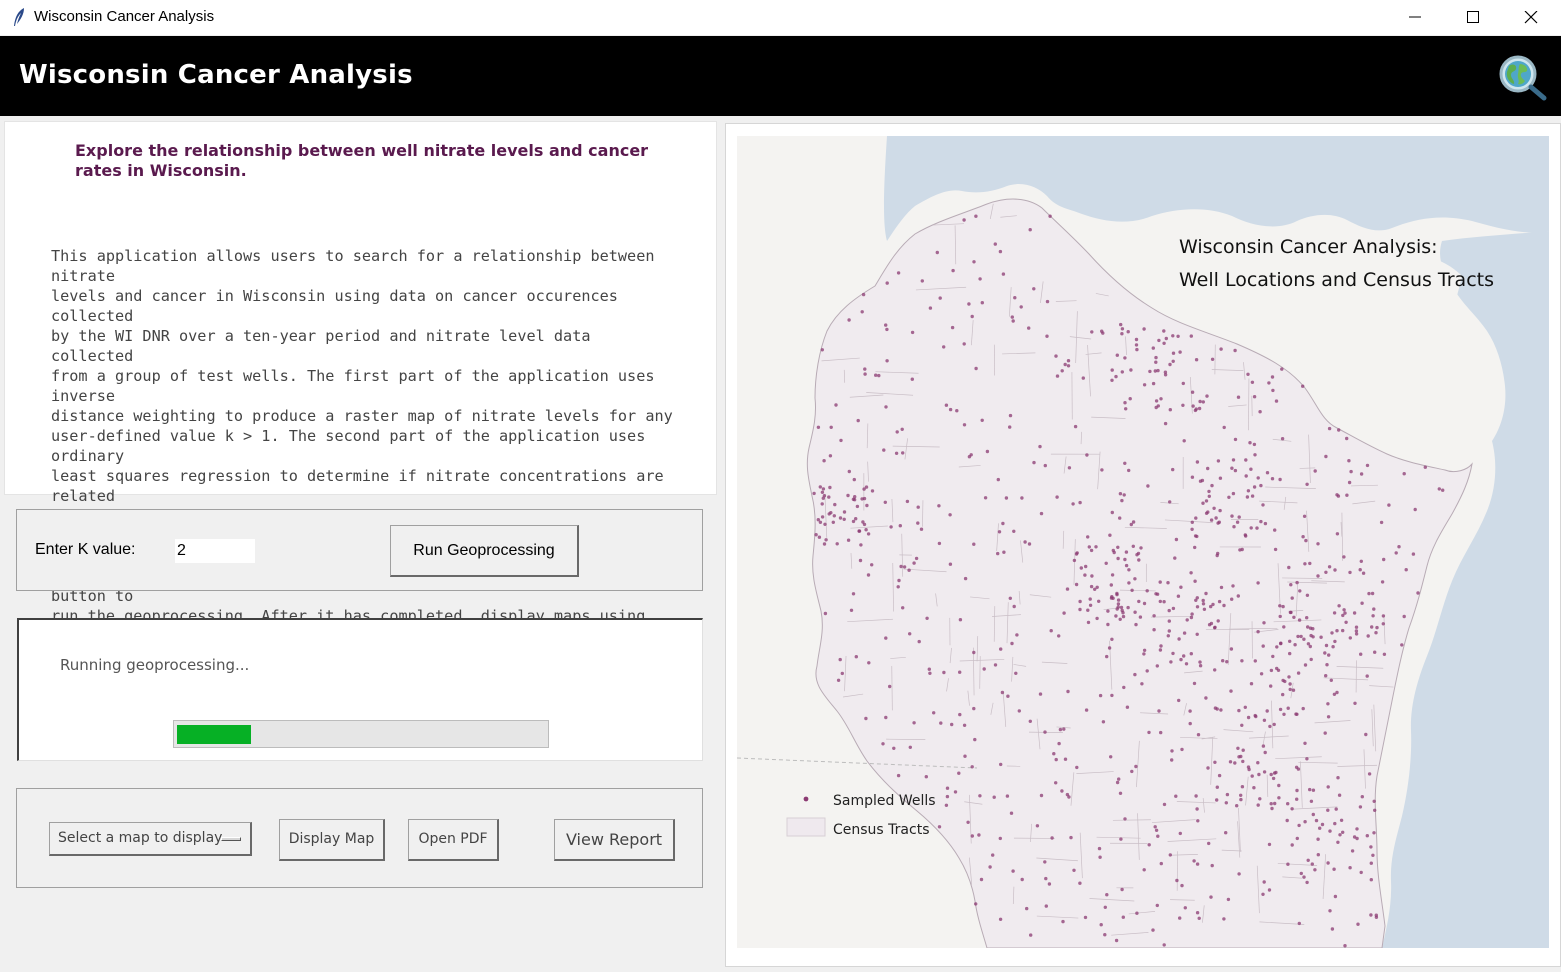 Image resolution: width=1561 pixels, height=972 pixels. What do you see at coordinates (614, 840) in the screenshot?
I see `view-report-button: View Report` at bounding box center [614, 840].